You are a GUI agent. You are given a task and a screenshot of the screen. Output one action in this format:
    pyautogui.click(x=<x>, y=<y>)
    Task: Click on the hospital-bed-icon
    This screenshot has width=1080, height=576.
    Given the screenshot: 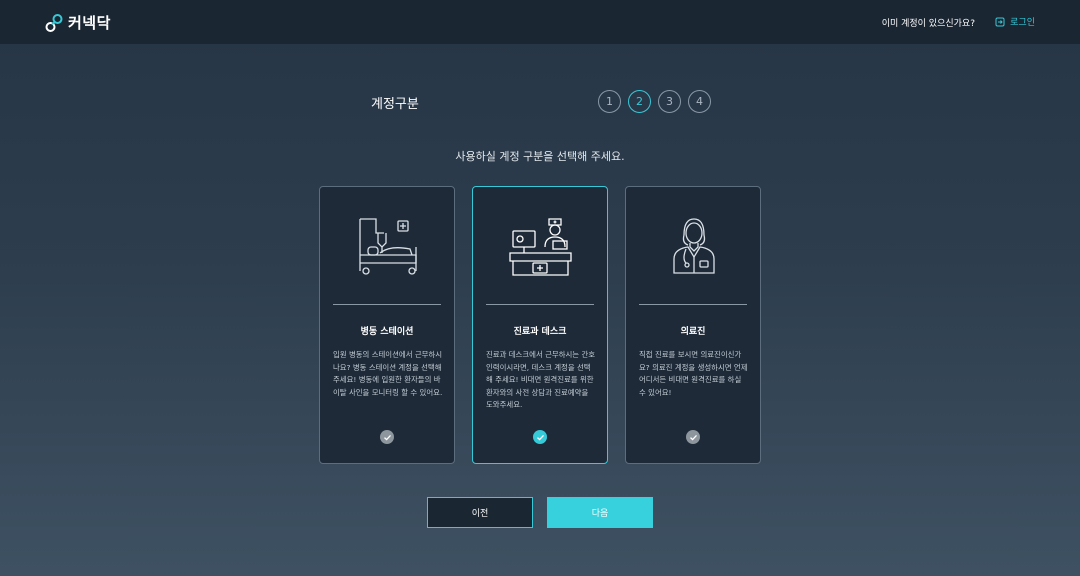 What is the action you would take?
    pyautogui.click(x=388, y=246)
    